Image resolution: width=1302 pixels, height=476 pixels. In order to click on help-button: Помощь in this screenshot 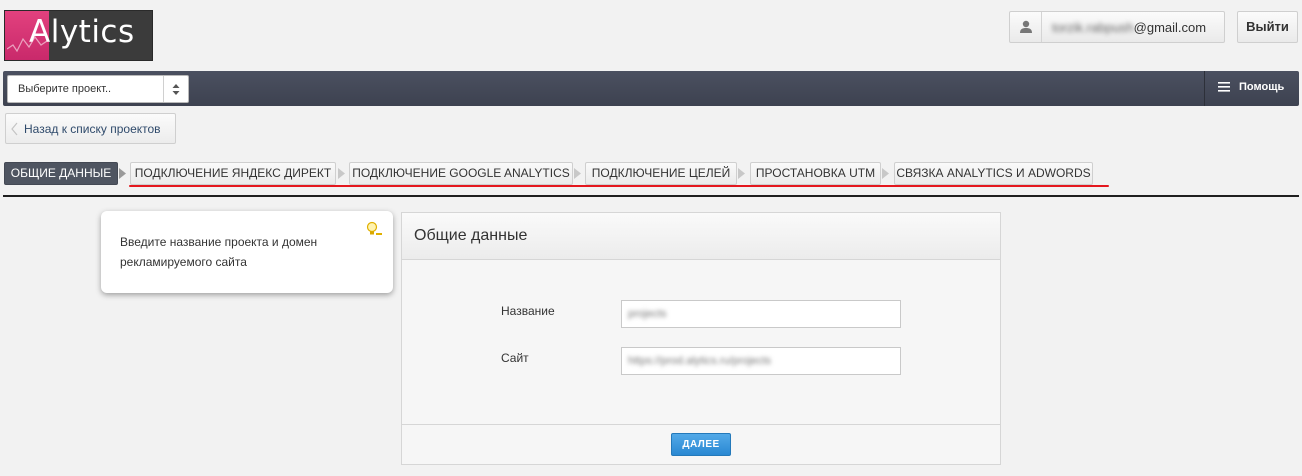, I will do `click(1251, 87)`.